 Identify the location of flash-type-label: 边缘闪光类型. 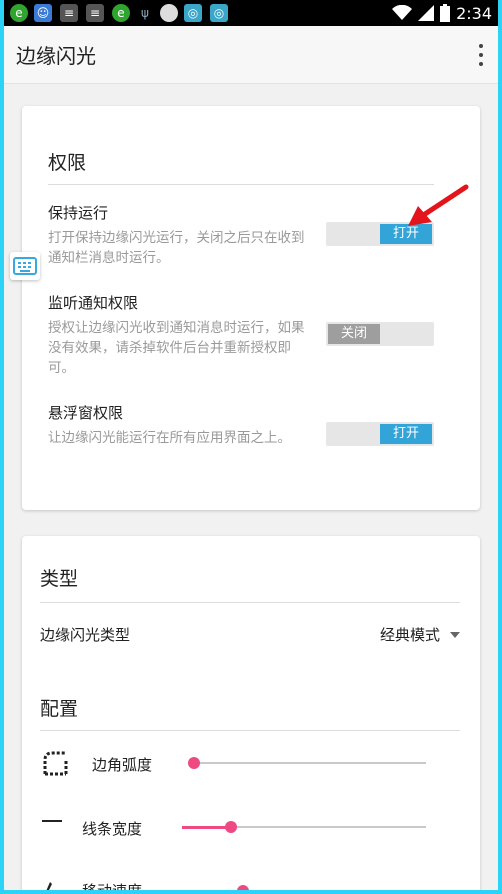
(85, 635).